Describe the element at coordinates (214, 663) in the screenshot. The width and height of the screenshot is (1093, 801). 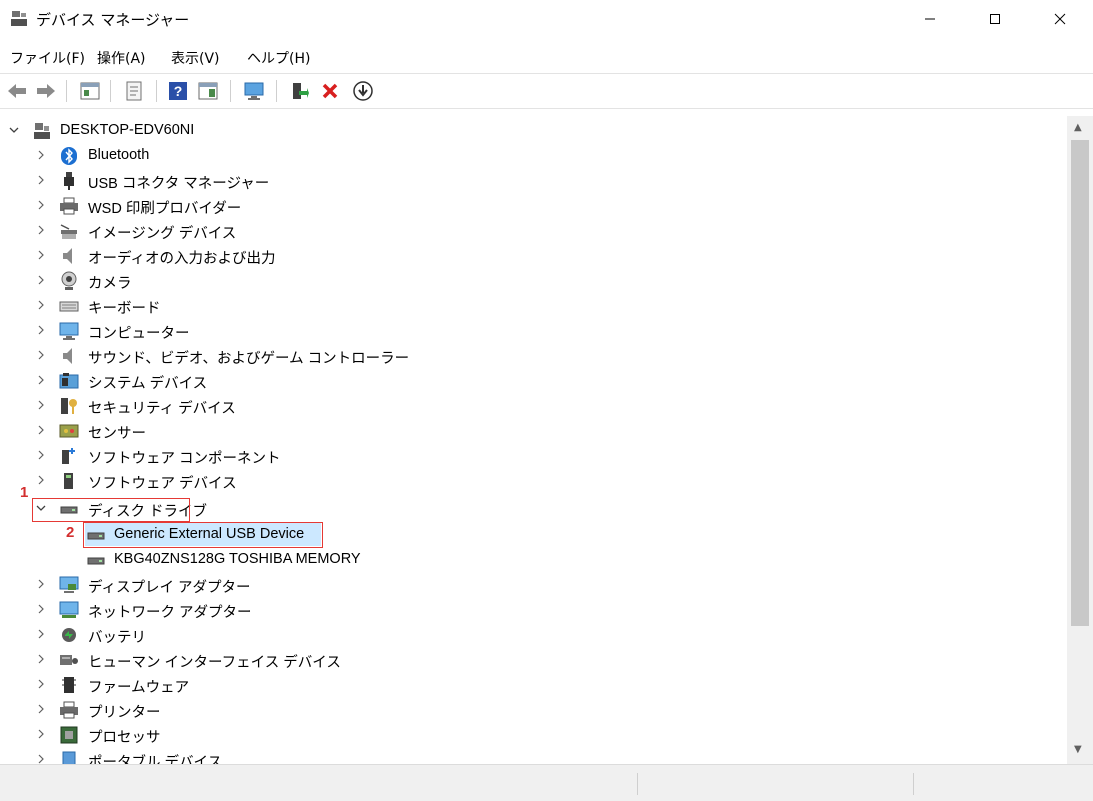
I see `tree-category-label: ヒューマン インターフェイス デバイス` at that location.